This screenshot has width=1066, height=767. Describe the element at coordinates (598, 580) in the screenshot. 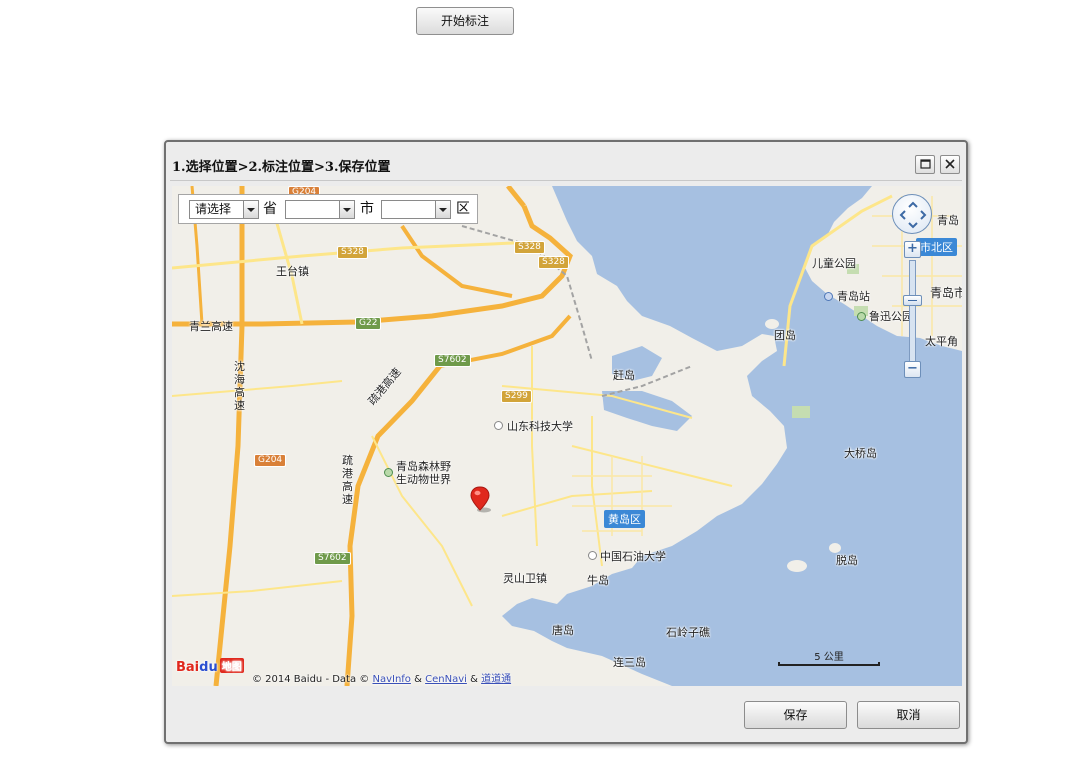

I see `map-label-niudao: 牛岛` at that location.